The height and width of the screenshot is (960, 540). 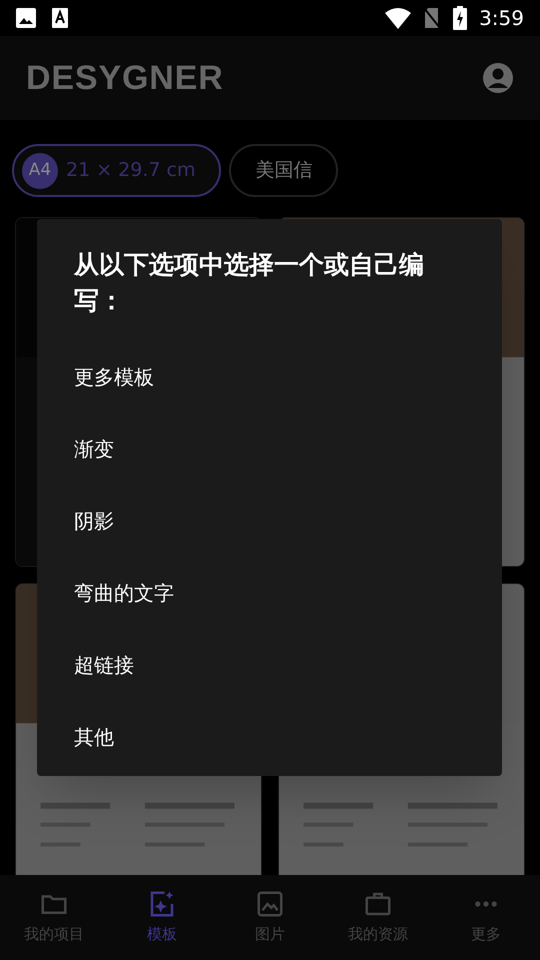 I want to click on dialog-title: 从以下选项中选择一个或自己编写：, so click(x=249, y=283).